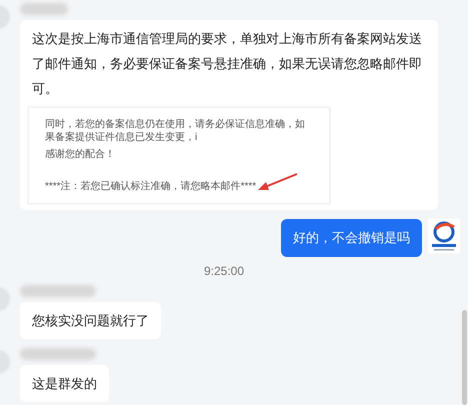 The image size is (468, 405). Describe the element at coordinates (227, 64) in the screenshot. I see `message-text: 这次是按上海市通信管理局的要求，单独对上海市所有备案网站发送了邮件通知，务必要保证备案号悬挂准确，如果无误请您忽略邮件即可。` at that location.